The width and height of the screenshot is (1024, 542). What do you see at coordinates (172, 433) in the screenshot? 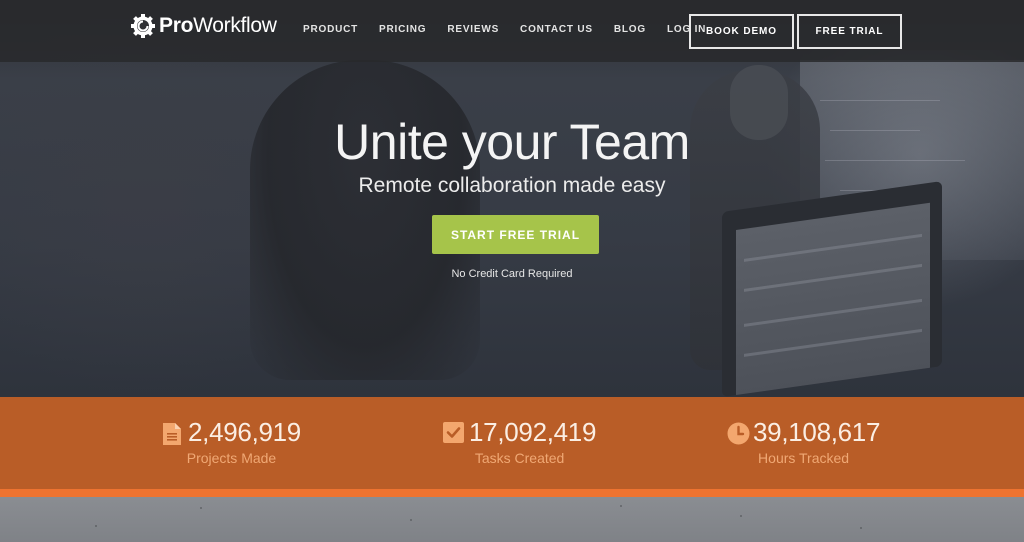
I see `document-icon` at bounding box center [172, 433].